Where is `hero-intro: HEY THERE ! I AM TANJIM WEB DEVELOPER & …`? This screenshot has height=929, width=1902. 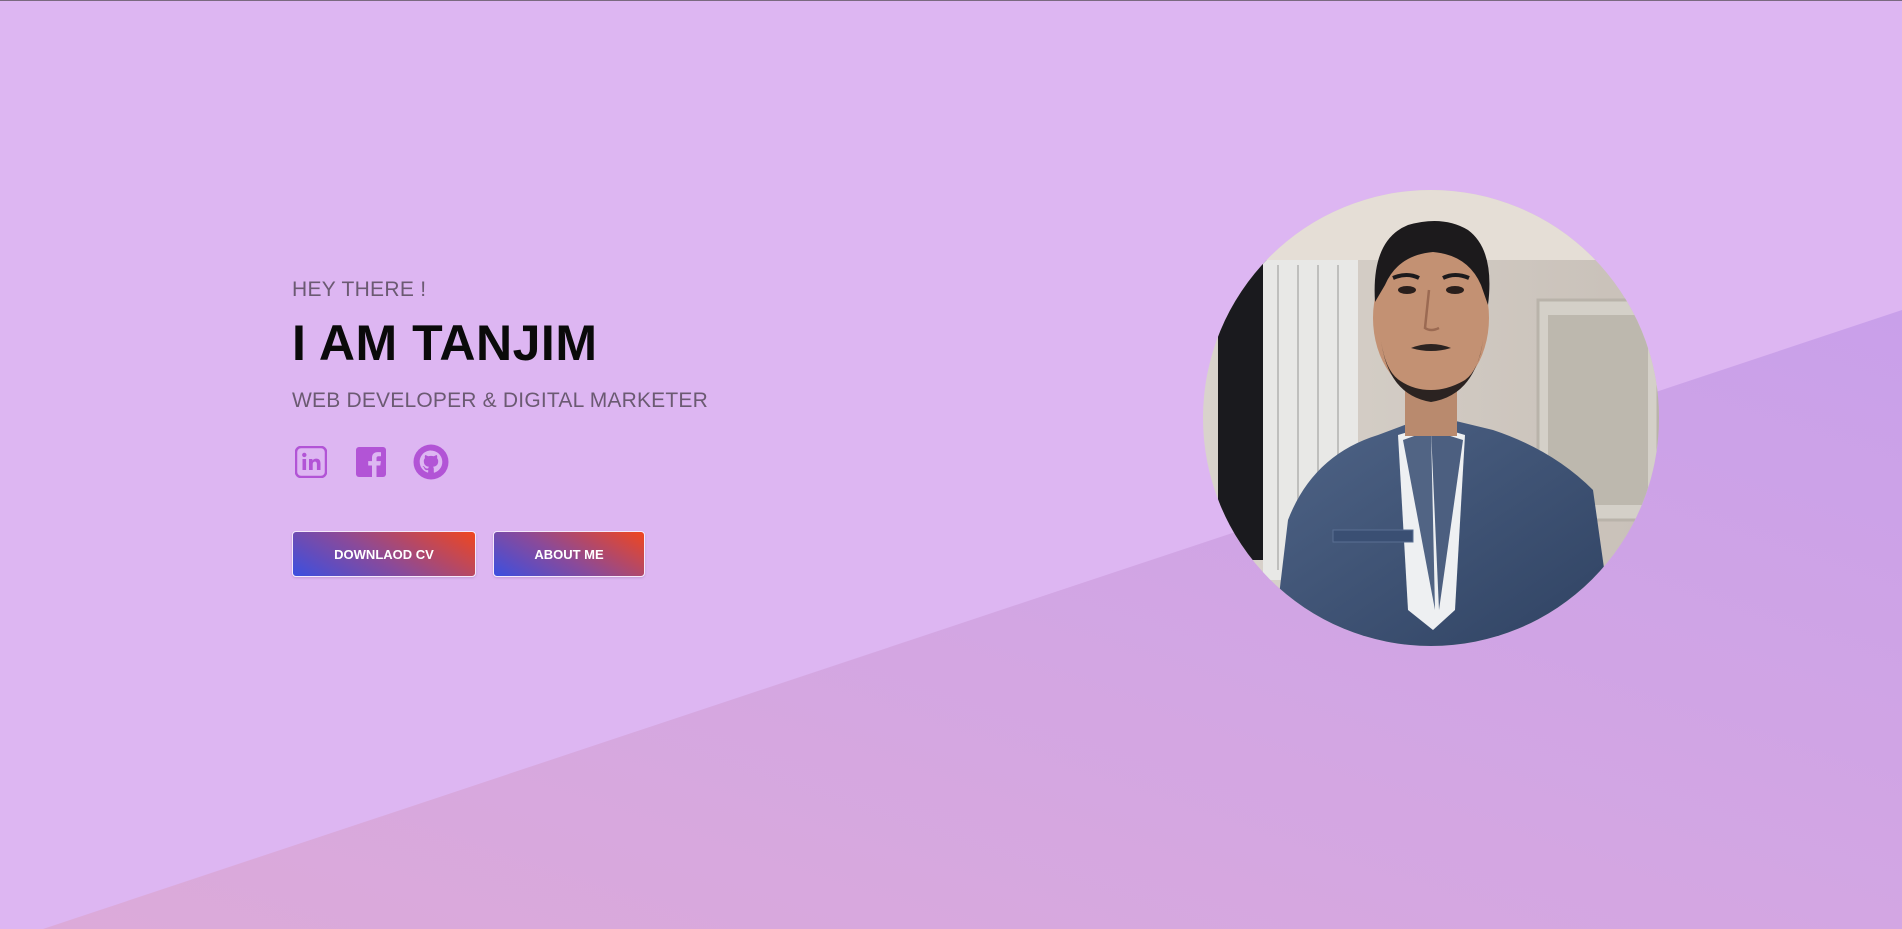
hero-intro: HEY THERE ! I AM TANJIM WEB DEVELOPER & … is located at coordinates (592, 427).